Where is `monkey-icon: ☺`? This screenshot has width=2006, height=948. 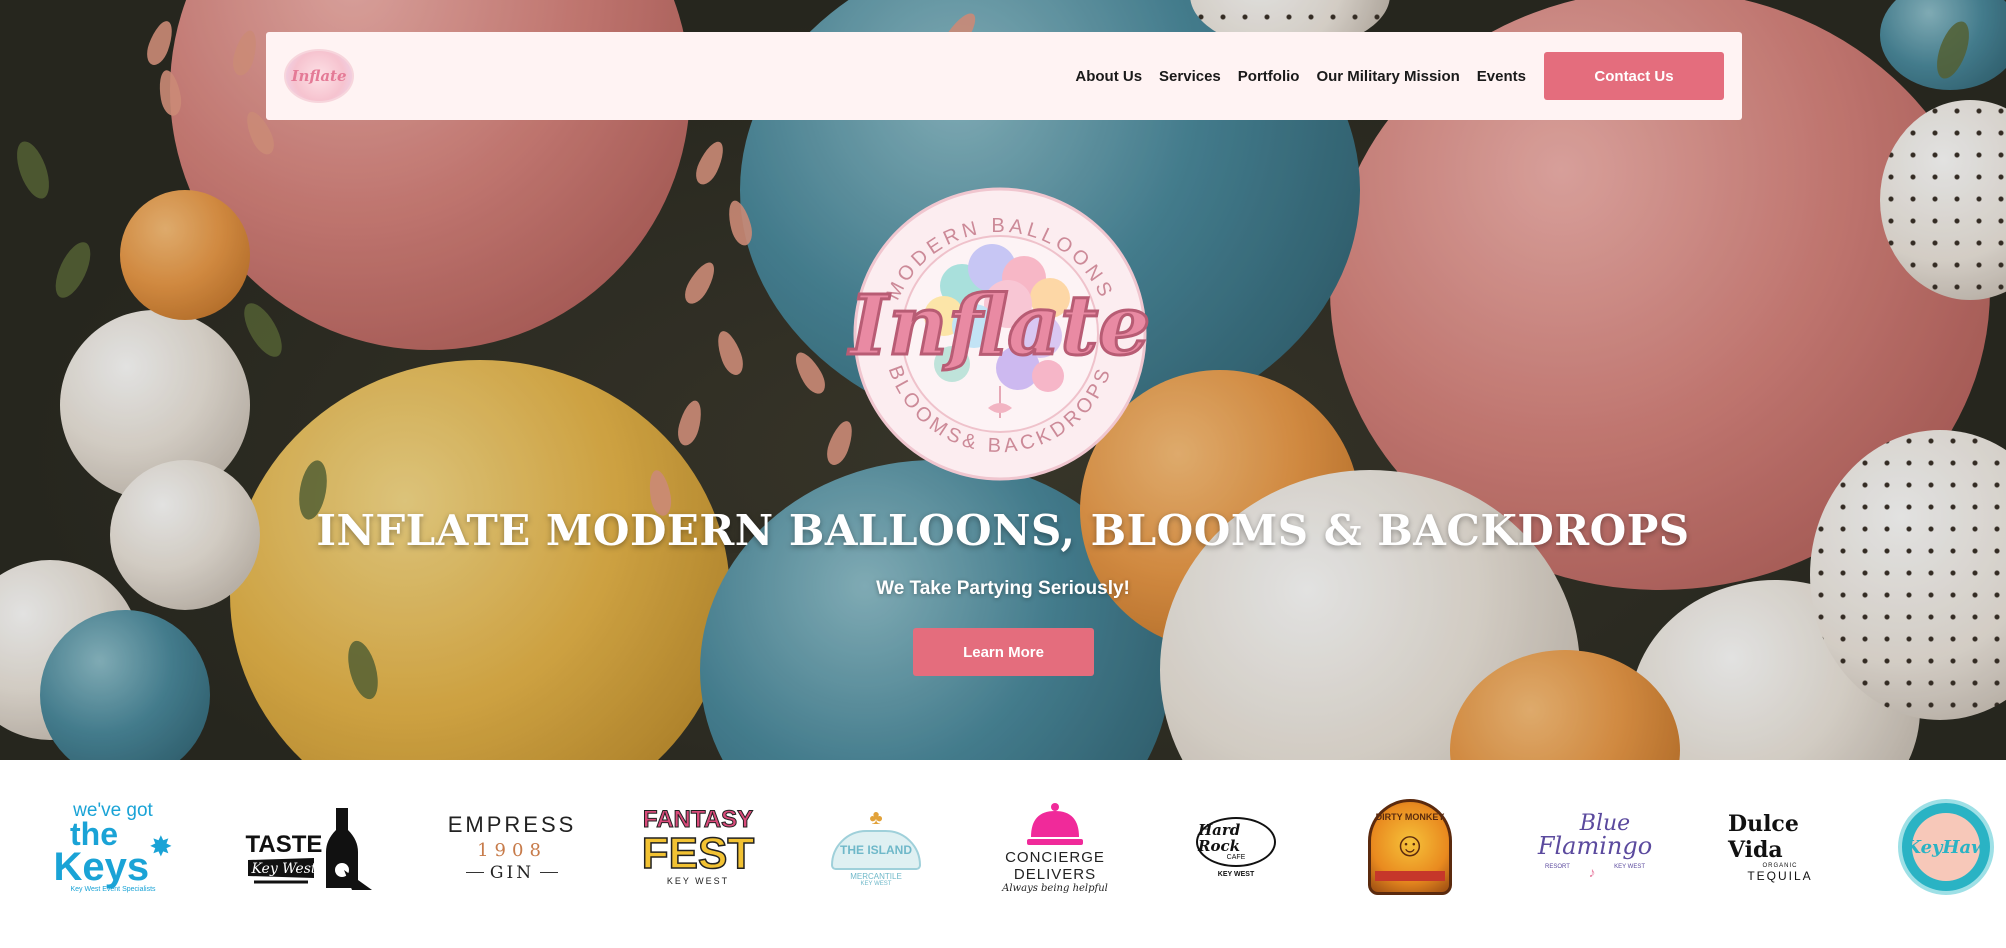 monkey-icon: ☺ is located at coordinates (1410, 845).